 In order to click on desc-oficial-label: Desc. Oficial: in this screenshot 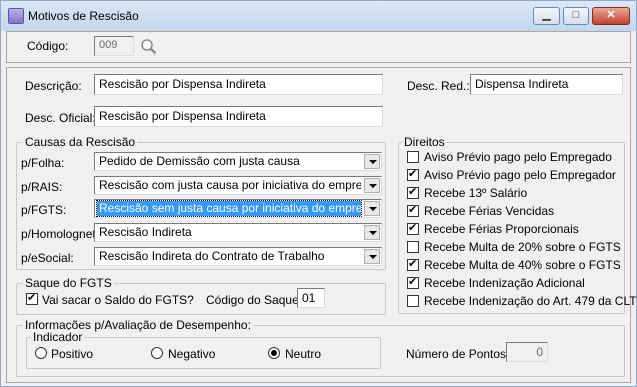, I will do `click(60, 118)`.